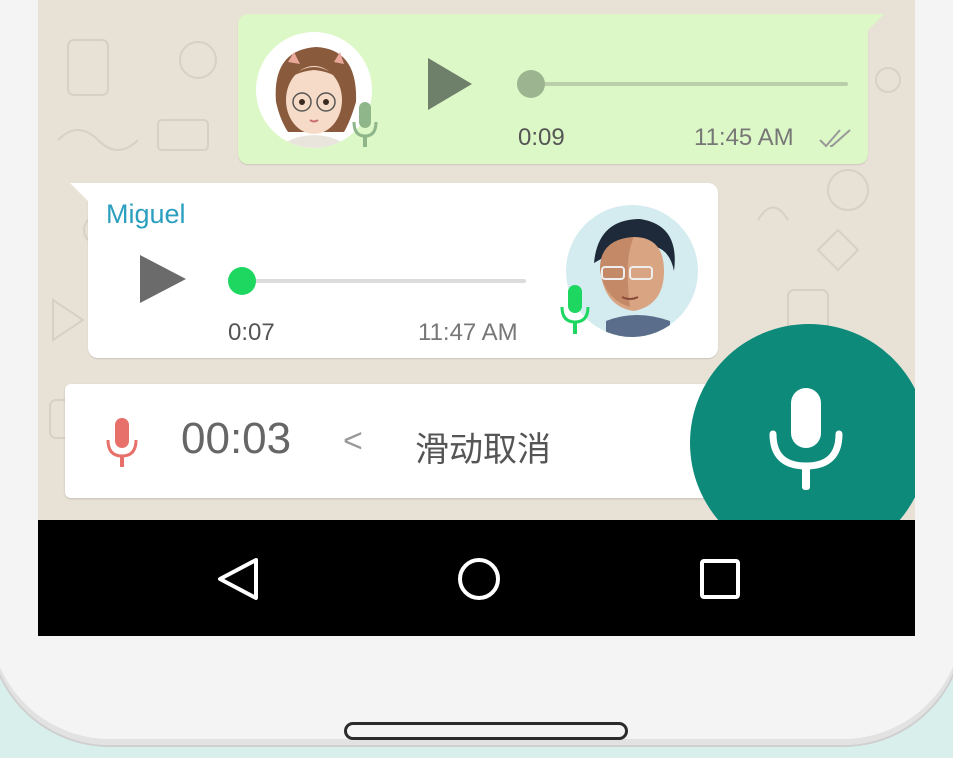 This screenshot has height=758, width=953. Describe the element at coordinates (744, 137) in the screenshot. I see `timestamp: 11:45 AM` at that location.